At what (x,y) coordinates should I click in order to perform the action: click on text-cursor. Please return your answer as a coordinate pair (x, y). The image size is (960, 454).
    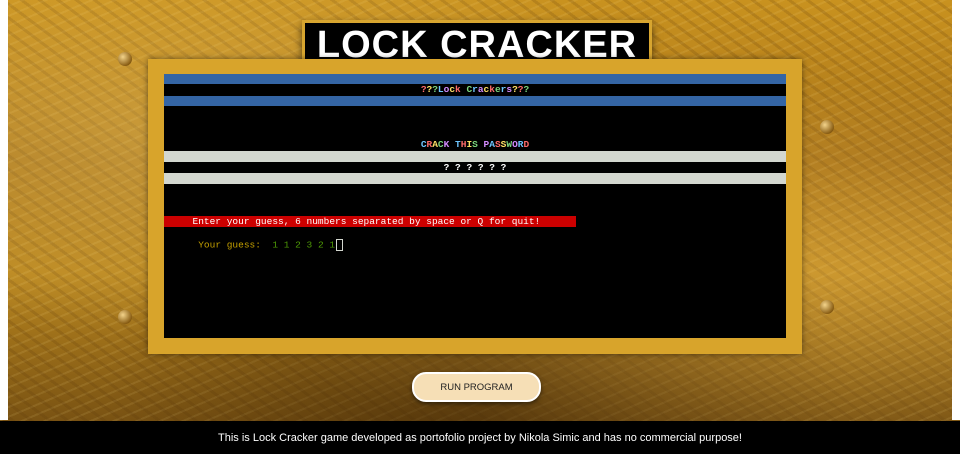
    Looking at the image, I should click on (340, 245).